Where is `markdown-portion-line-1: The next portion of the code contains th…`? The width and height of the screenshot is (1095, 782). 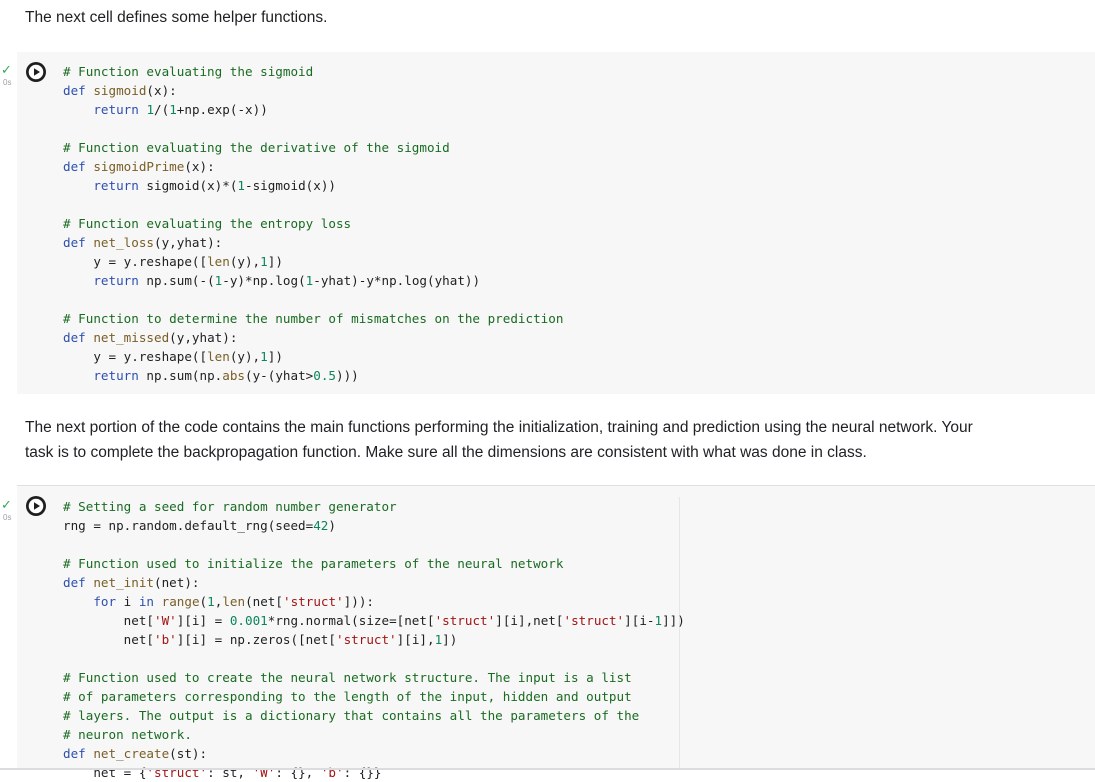
markdown-portion-line-1: The next portion of the code contains th… is located at coordinates (499, 427).